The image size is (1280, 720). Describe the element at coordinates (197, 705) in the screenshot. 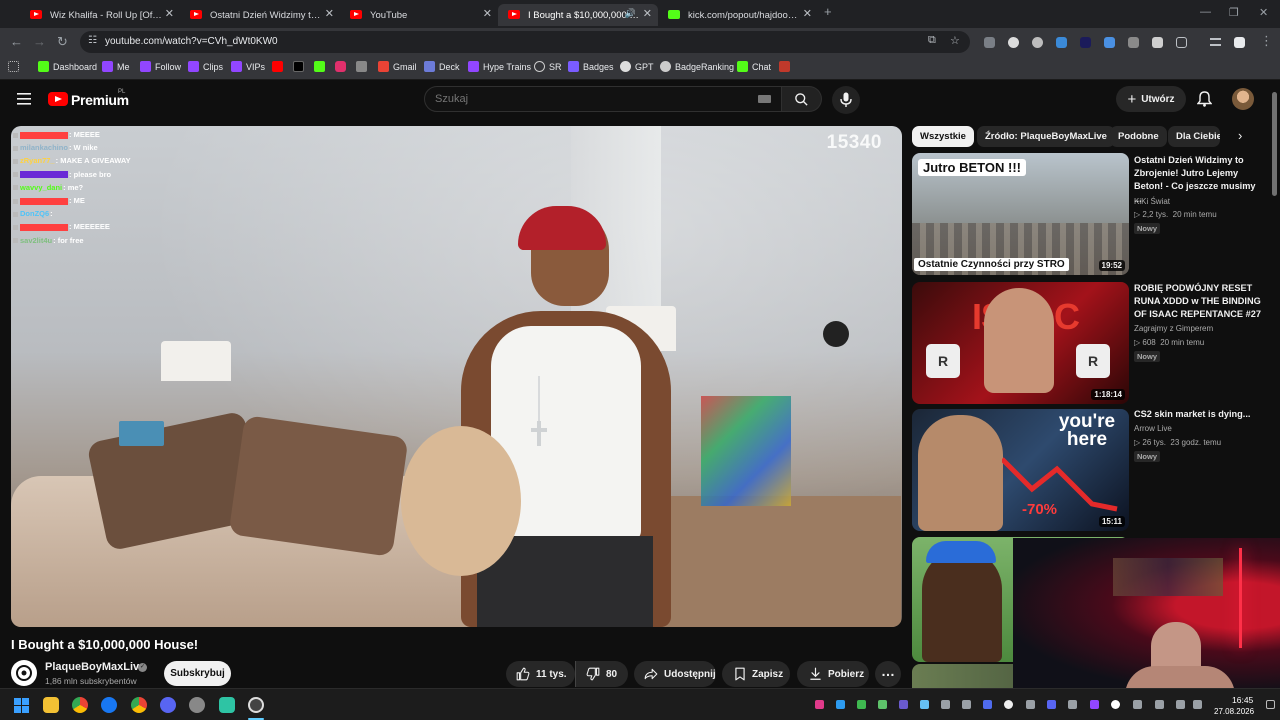

I see `app-icon` at that location.